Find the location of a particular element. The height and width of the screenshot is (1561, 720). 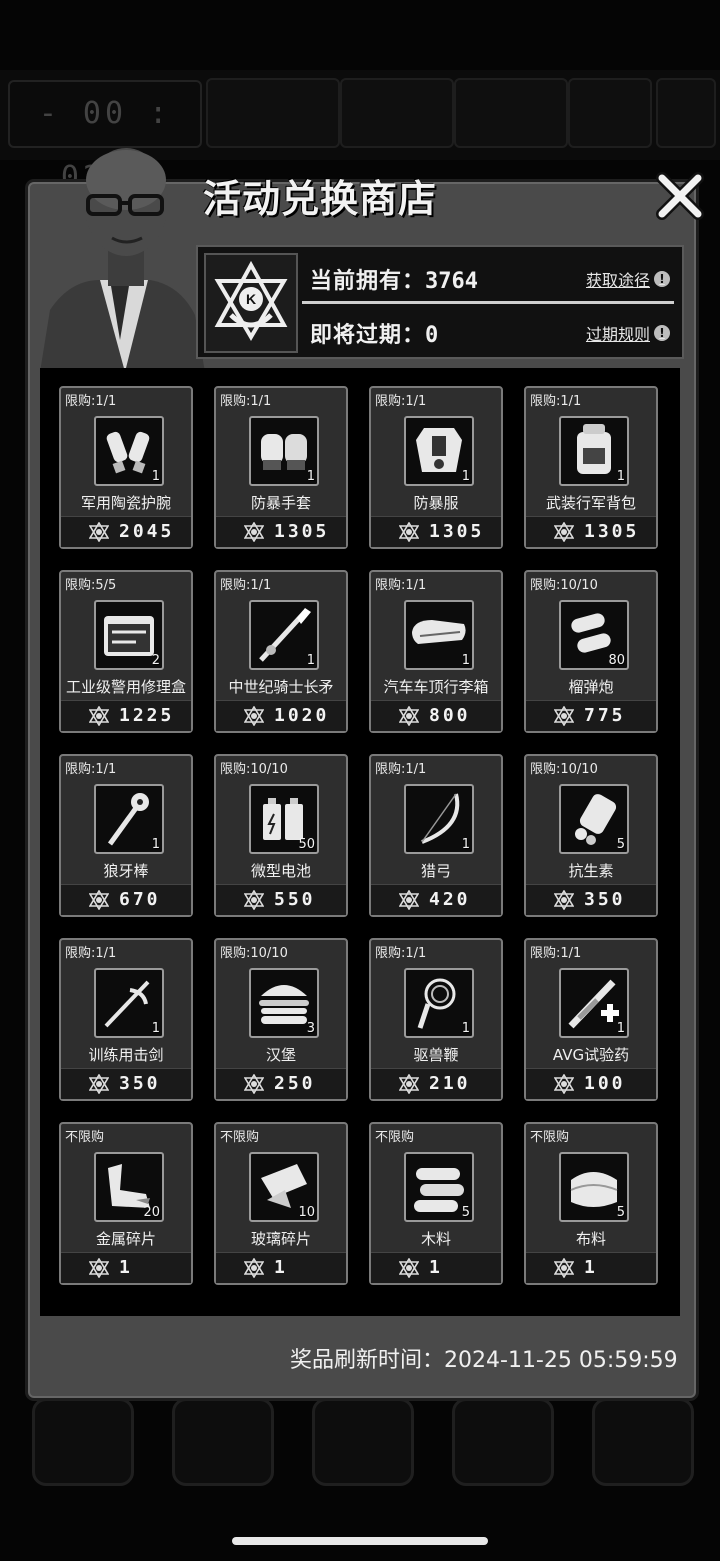

expiring-label: 即将过期： is located at coordinates (368, 335).